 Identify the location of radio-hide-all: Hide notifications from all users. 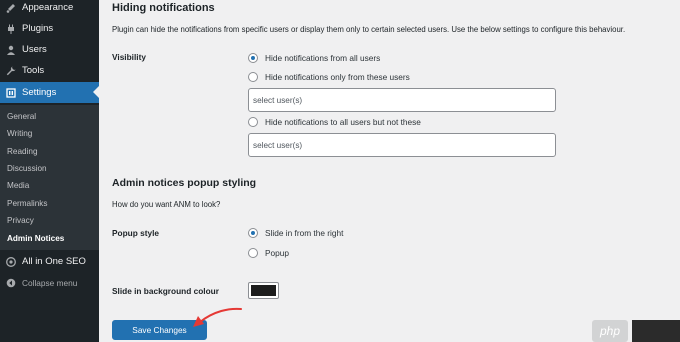
(314, 58).